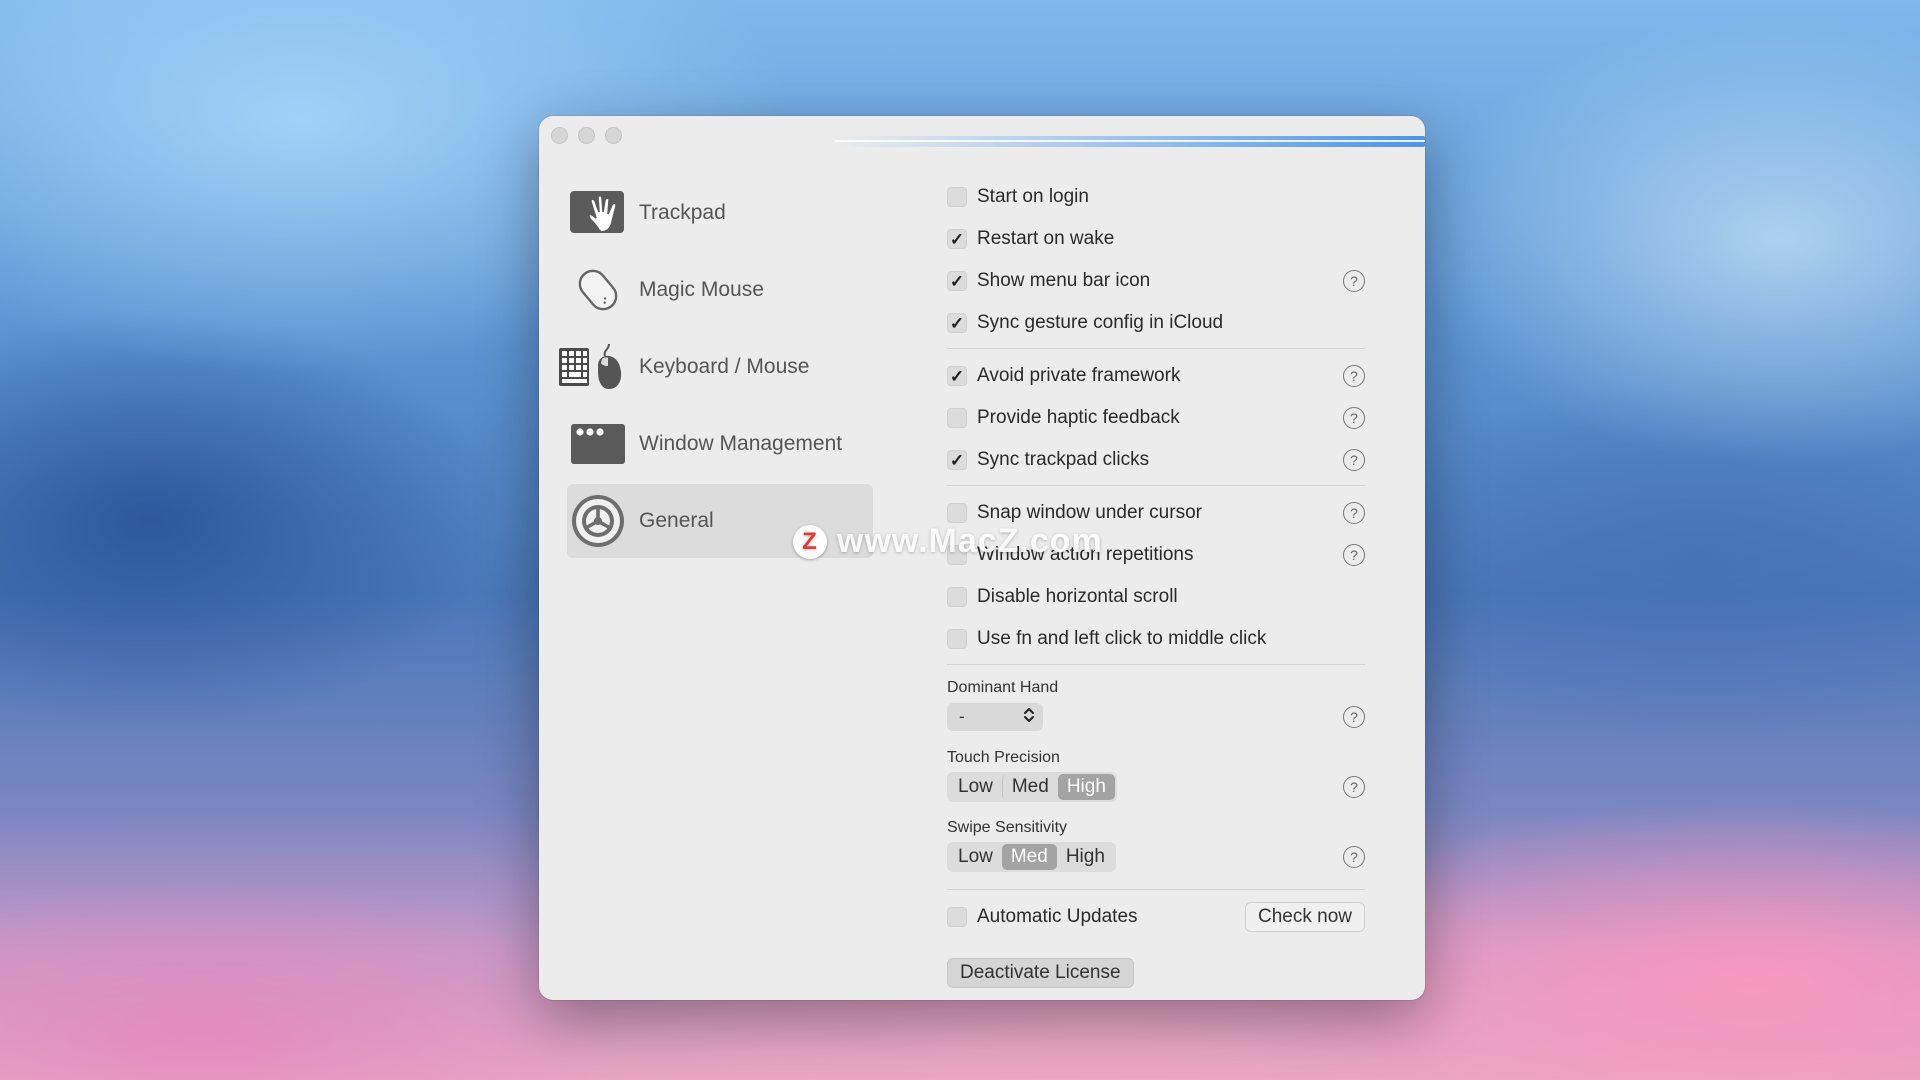 The width and height of the screenshot is (1920, 1080). Describe the element at coordinates (1003, 687) in the screenshot. I see `dominant-hand-label: Dominant Hand` at that location.